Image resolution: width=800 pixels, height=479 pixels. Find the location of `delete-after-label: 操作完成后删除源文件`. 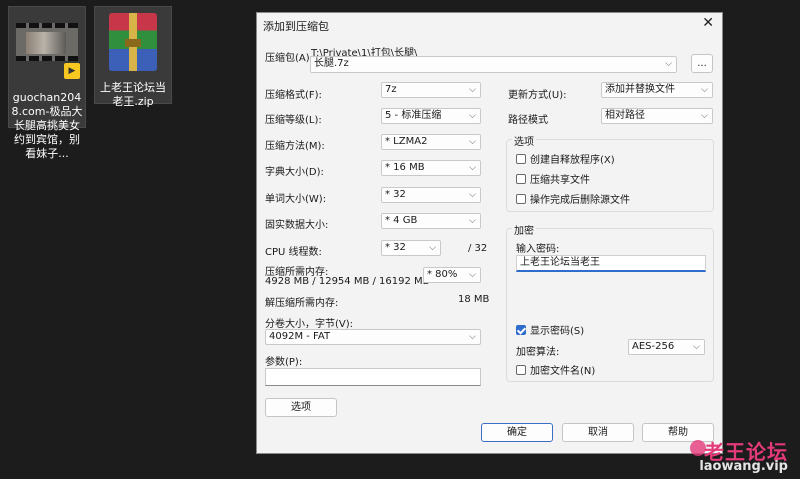

delete-after-label: 操作完成后删除源文件 is located at coordinates (580, 200).